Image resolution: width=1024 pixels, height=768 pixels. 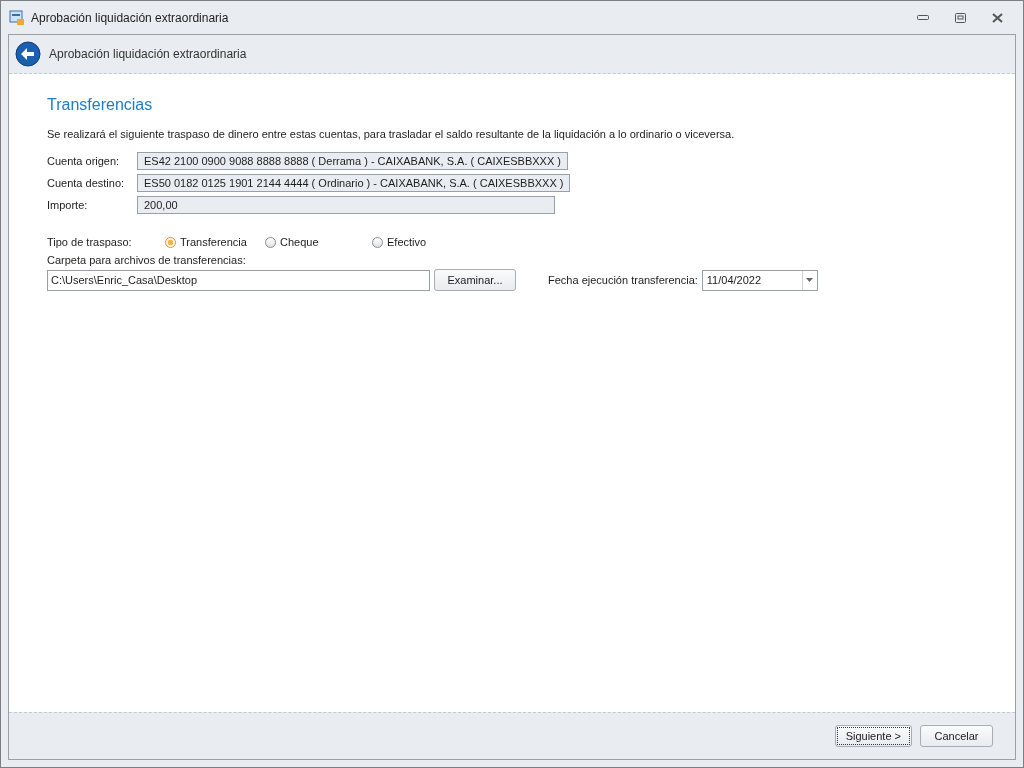 I want to click on dialog-button: Cancelar, so click(x=956, y=736).